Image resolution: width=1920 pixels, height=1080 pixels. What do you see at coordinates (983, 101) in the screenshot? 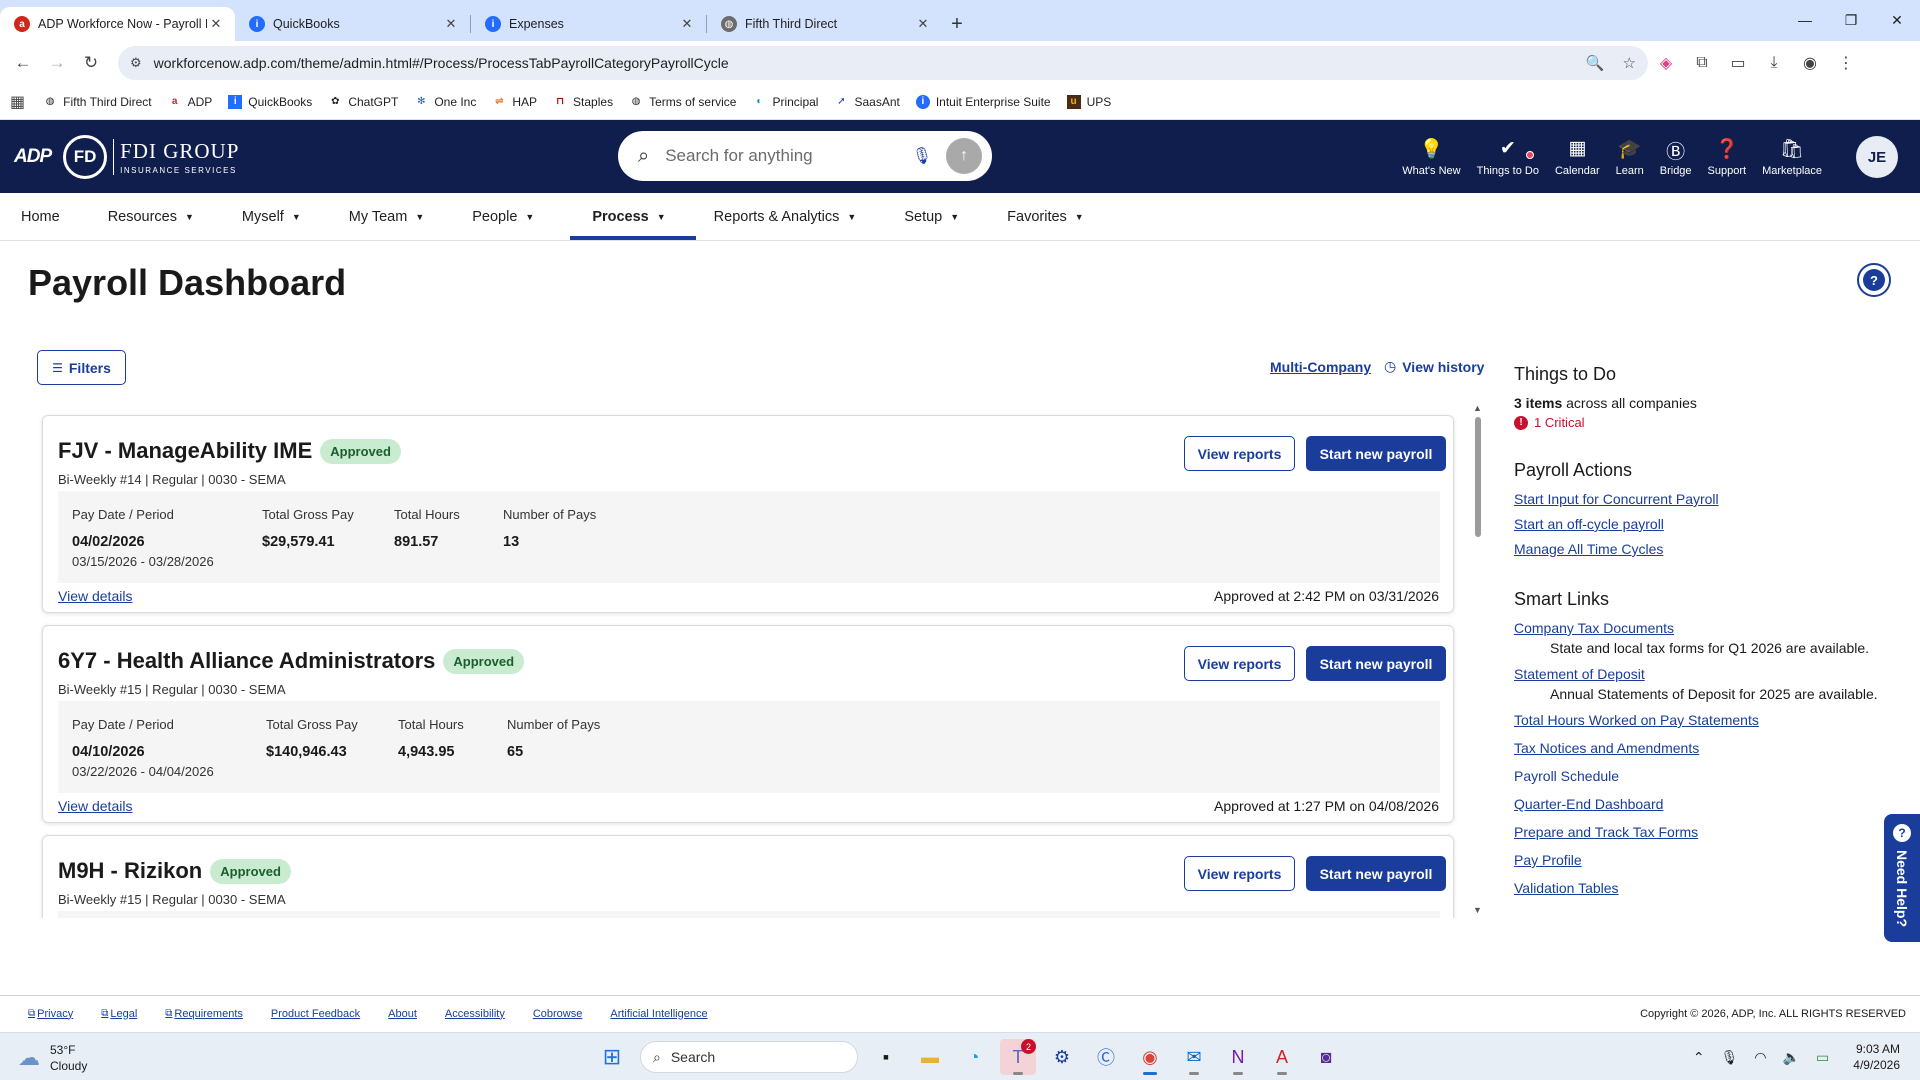
I see `bookmark-intuit-enterprise: i Intuit Enterprise Suite` at bounding box center [983, 101].